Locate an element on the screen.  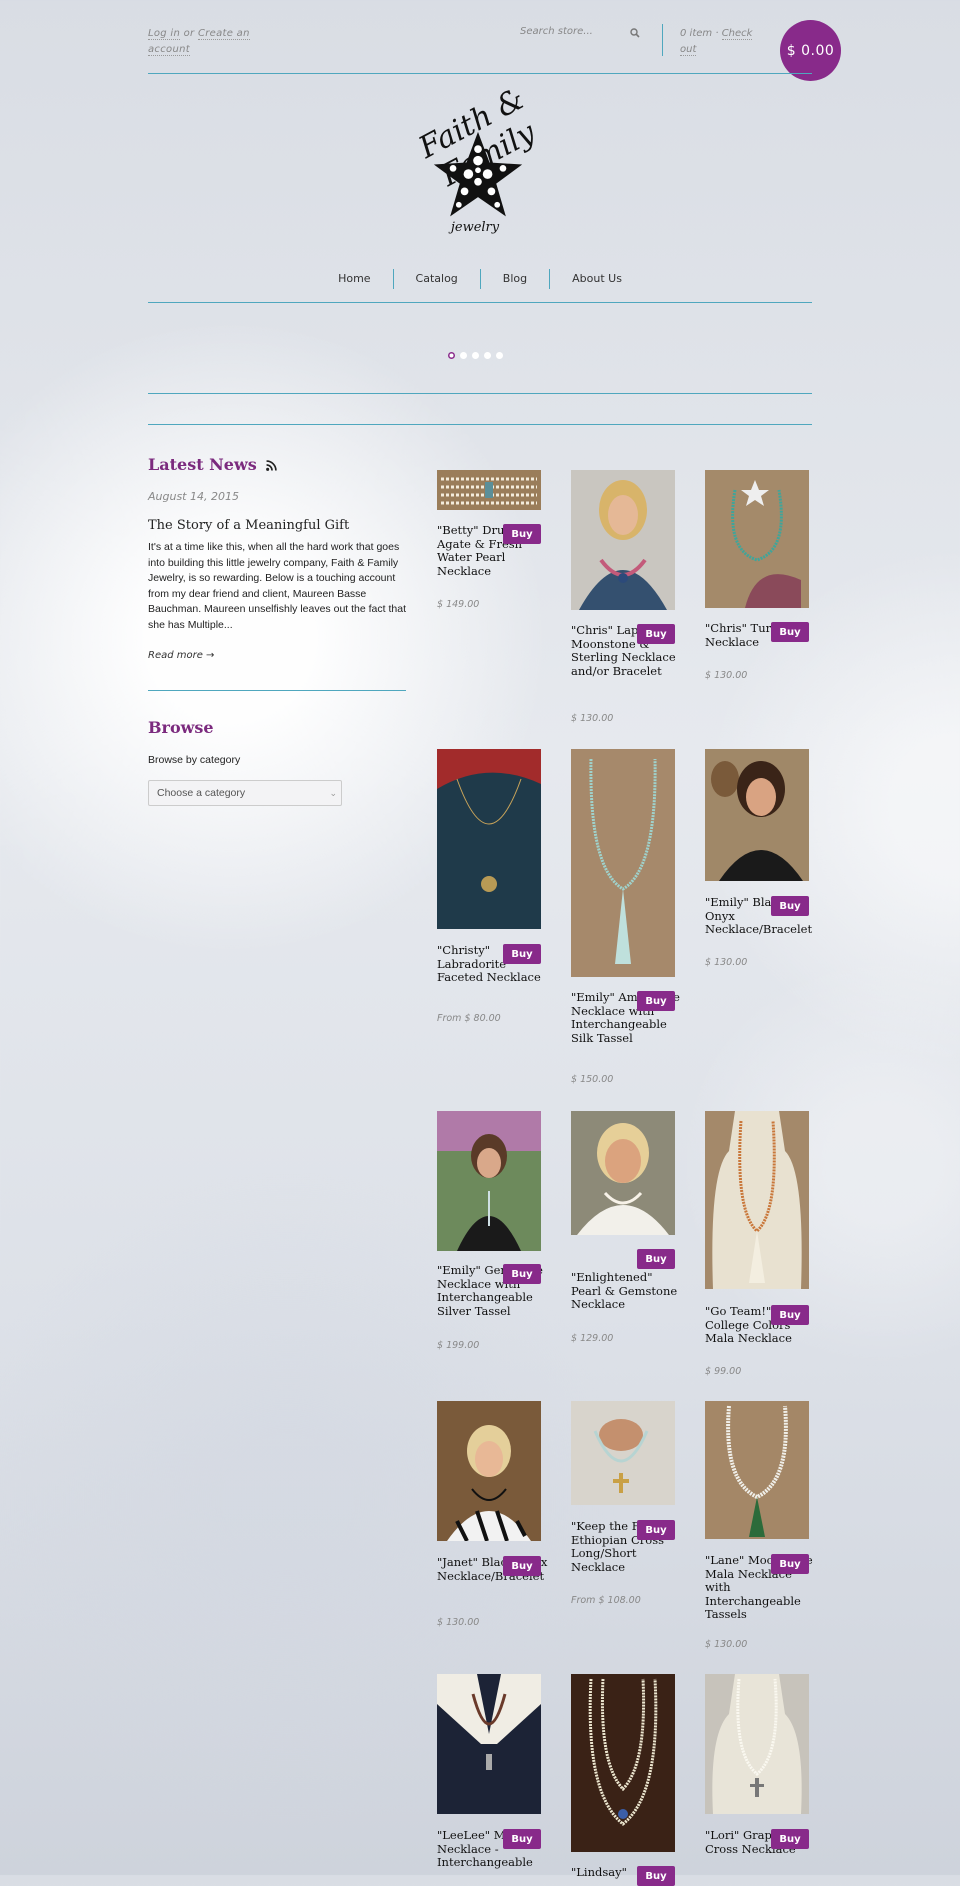
account-links: Log in or Create an account is located at coordinates (208, 42).